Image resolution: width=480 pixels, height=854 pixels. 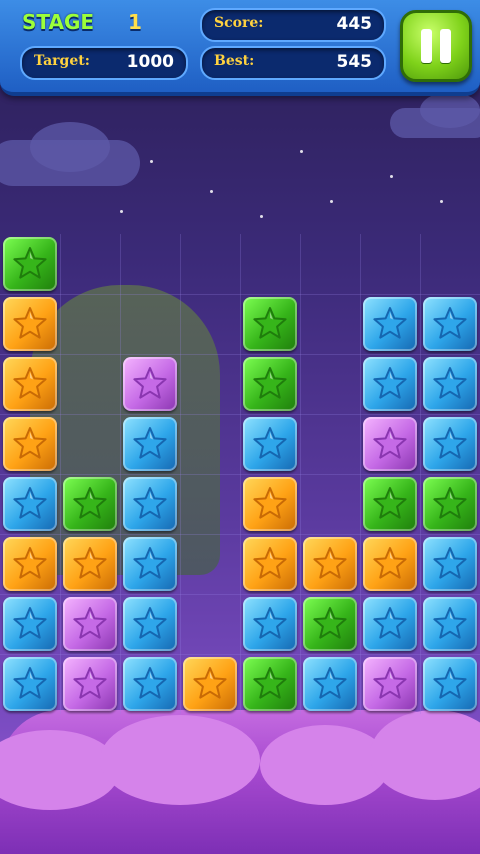 What do you see at coordinates (354, 24) in the screenshot?
I see `score-value: 445` at bounding box center [354, 24].